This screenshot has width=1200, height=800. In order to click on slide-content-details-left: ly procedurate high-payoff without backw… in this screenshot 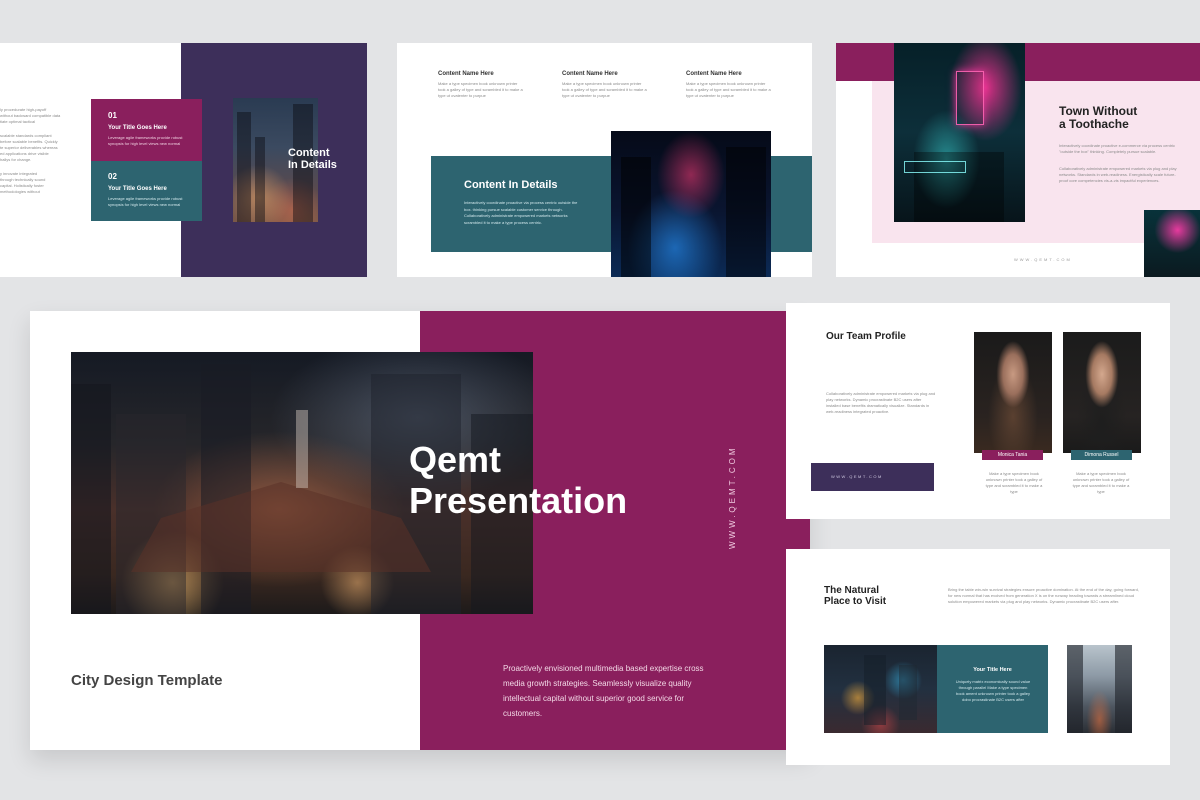, I will do `click(183, 160)`.